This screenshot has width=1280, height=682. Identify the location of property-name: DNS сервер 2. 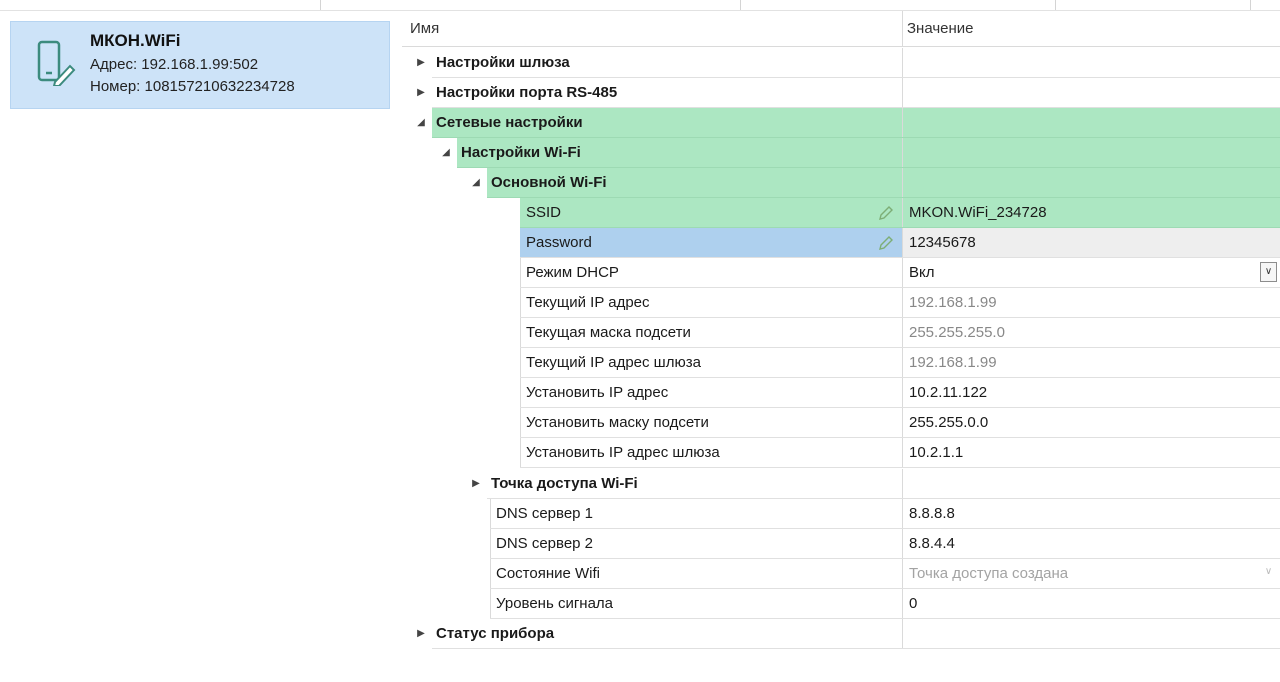
(545, 543).